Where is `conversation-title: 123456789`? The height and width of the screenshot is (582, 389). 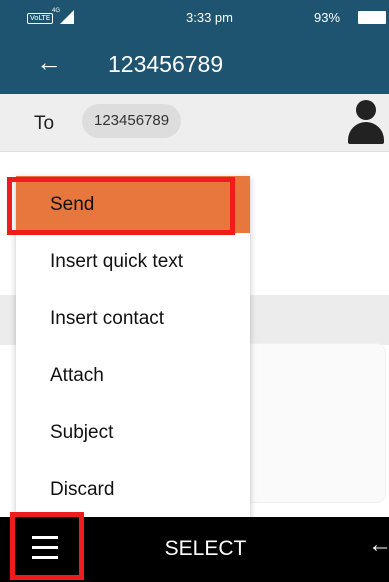
conversation-title: 123456789 is located at coordinates (166, 64).